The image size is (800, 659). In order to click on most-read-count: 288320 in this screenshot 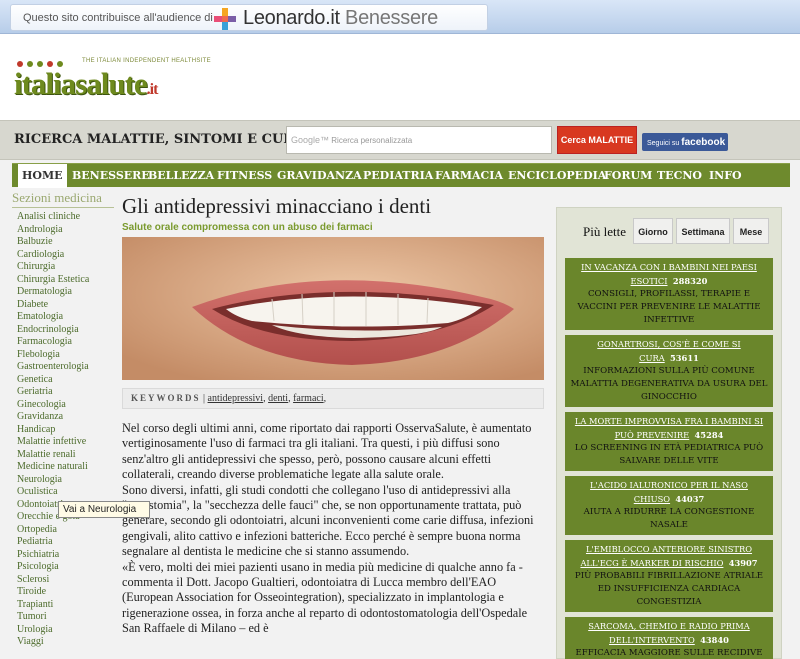, I will do `click(690, 281)`.